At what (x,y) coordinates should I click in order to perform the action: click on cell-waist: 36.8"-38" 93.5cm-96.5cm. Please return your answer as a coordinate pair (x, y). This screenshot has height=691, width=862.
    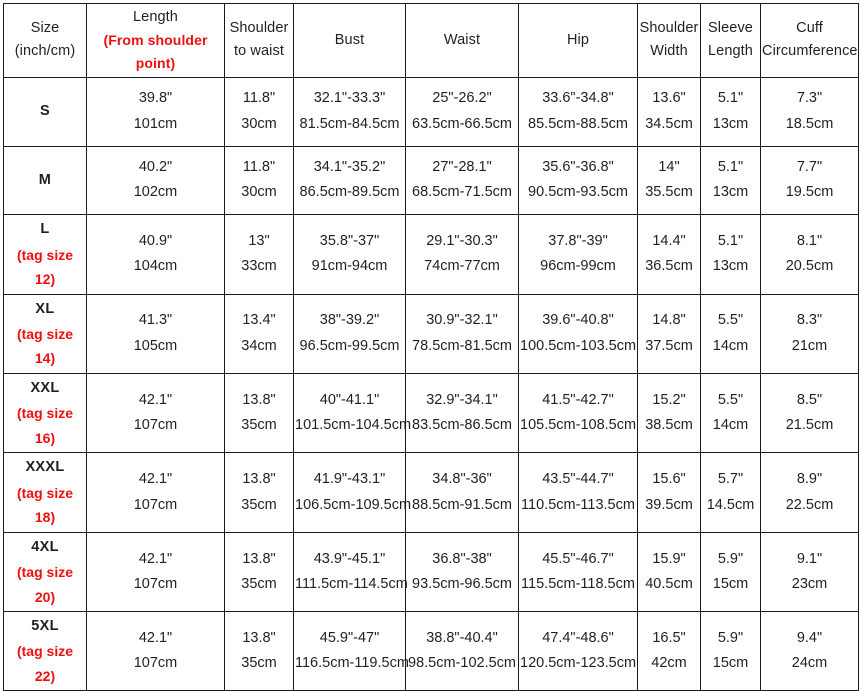
    Looking at the image, I should click on (462, 572).